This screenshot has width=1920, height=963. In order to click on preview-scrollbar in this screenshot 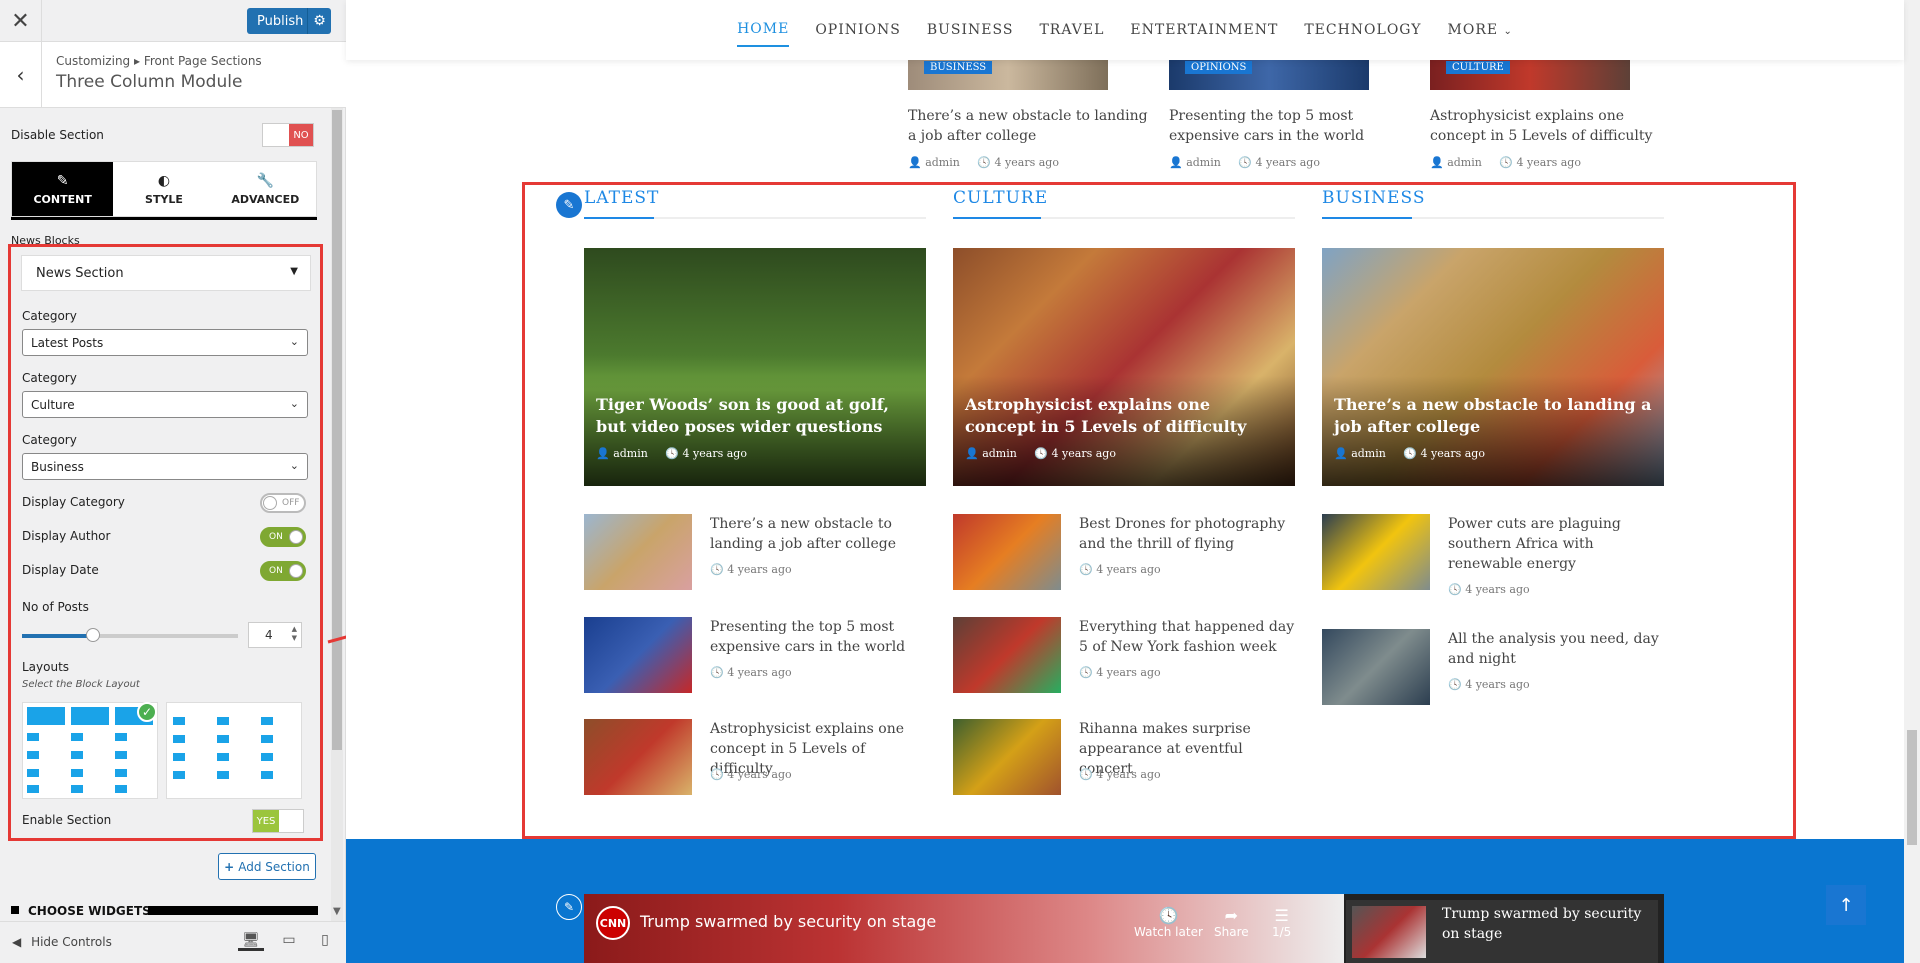, I will do `click(1912, 481)`.